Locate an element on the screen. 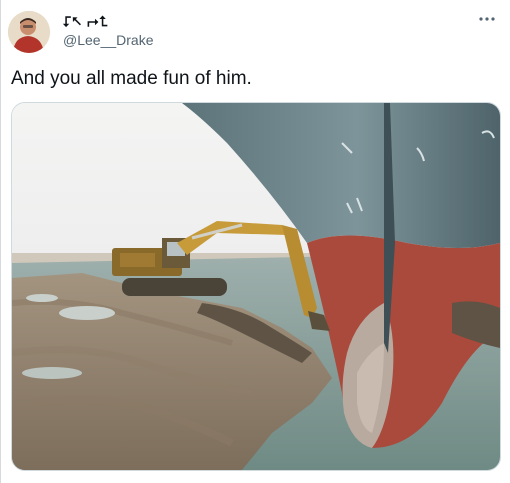 The width and height of the screenshot is (510, 483). display-name: ⮦⭦ ⮣⮤ is located at coordinates (86, 21).